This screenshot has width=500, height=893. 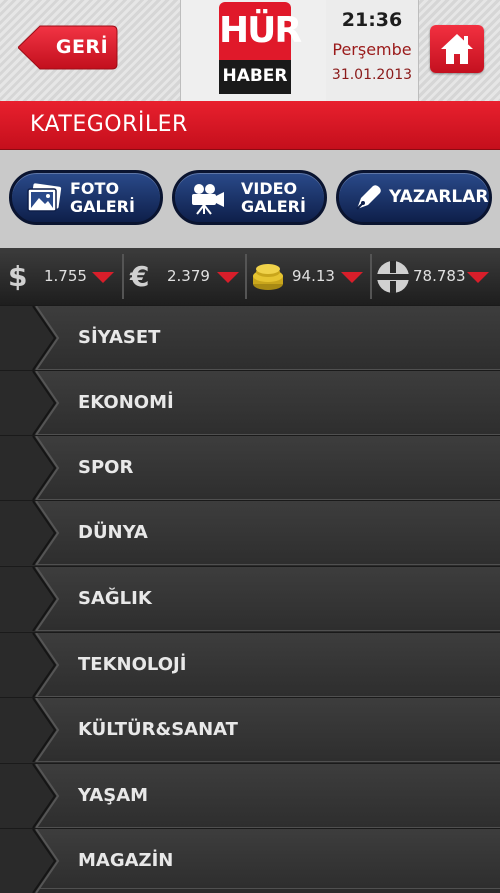 I want to click on video-camera-icon, so click(x=208, y=199).